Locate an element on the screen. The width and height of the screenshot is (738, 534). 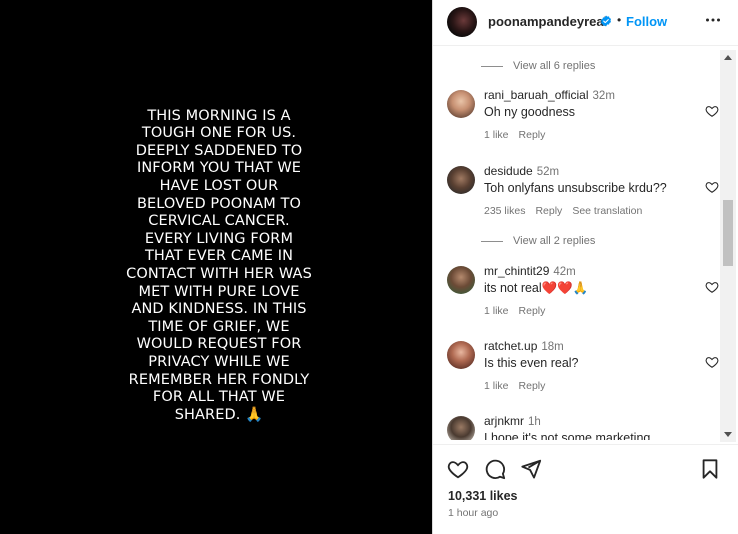
scroll-down-arrow-icon is located at coordinates (728, 434).